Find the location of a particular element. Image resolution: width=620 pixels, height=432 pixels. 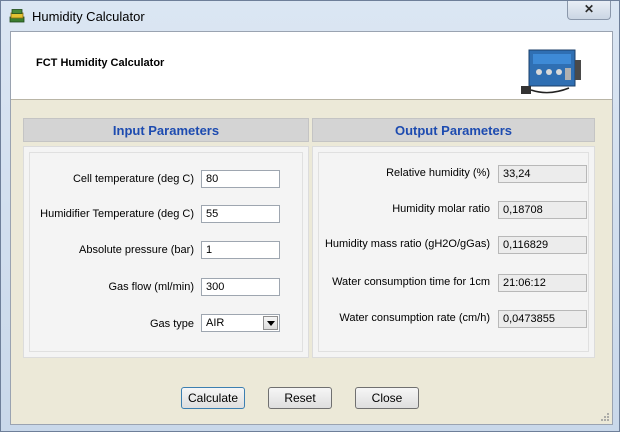

humidity-molar-ratio-label: Humidity molar ratio is located at coordinates (441, 209).